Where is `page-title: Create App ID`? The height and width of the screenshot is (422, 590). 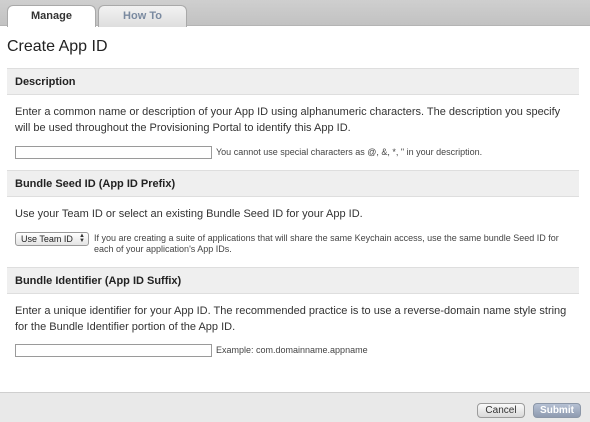
page-title: Create App ID is located at coordinates (57, 46).